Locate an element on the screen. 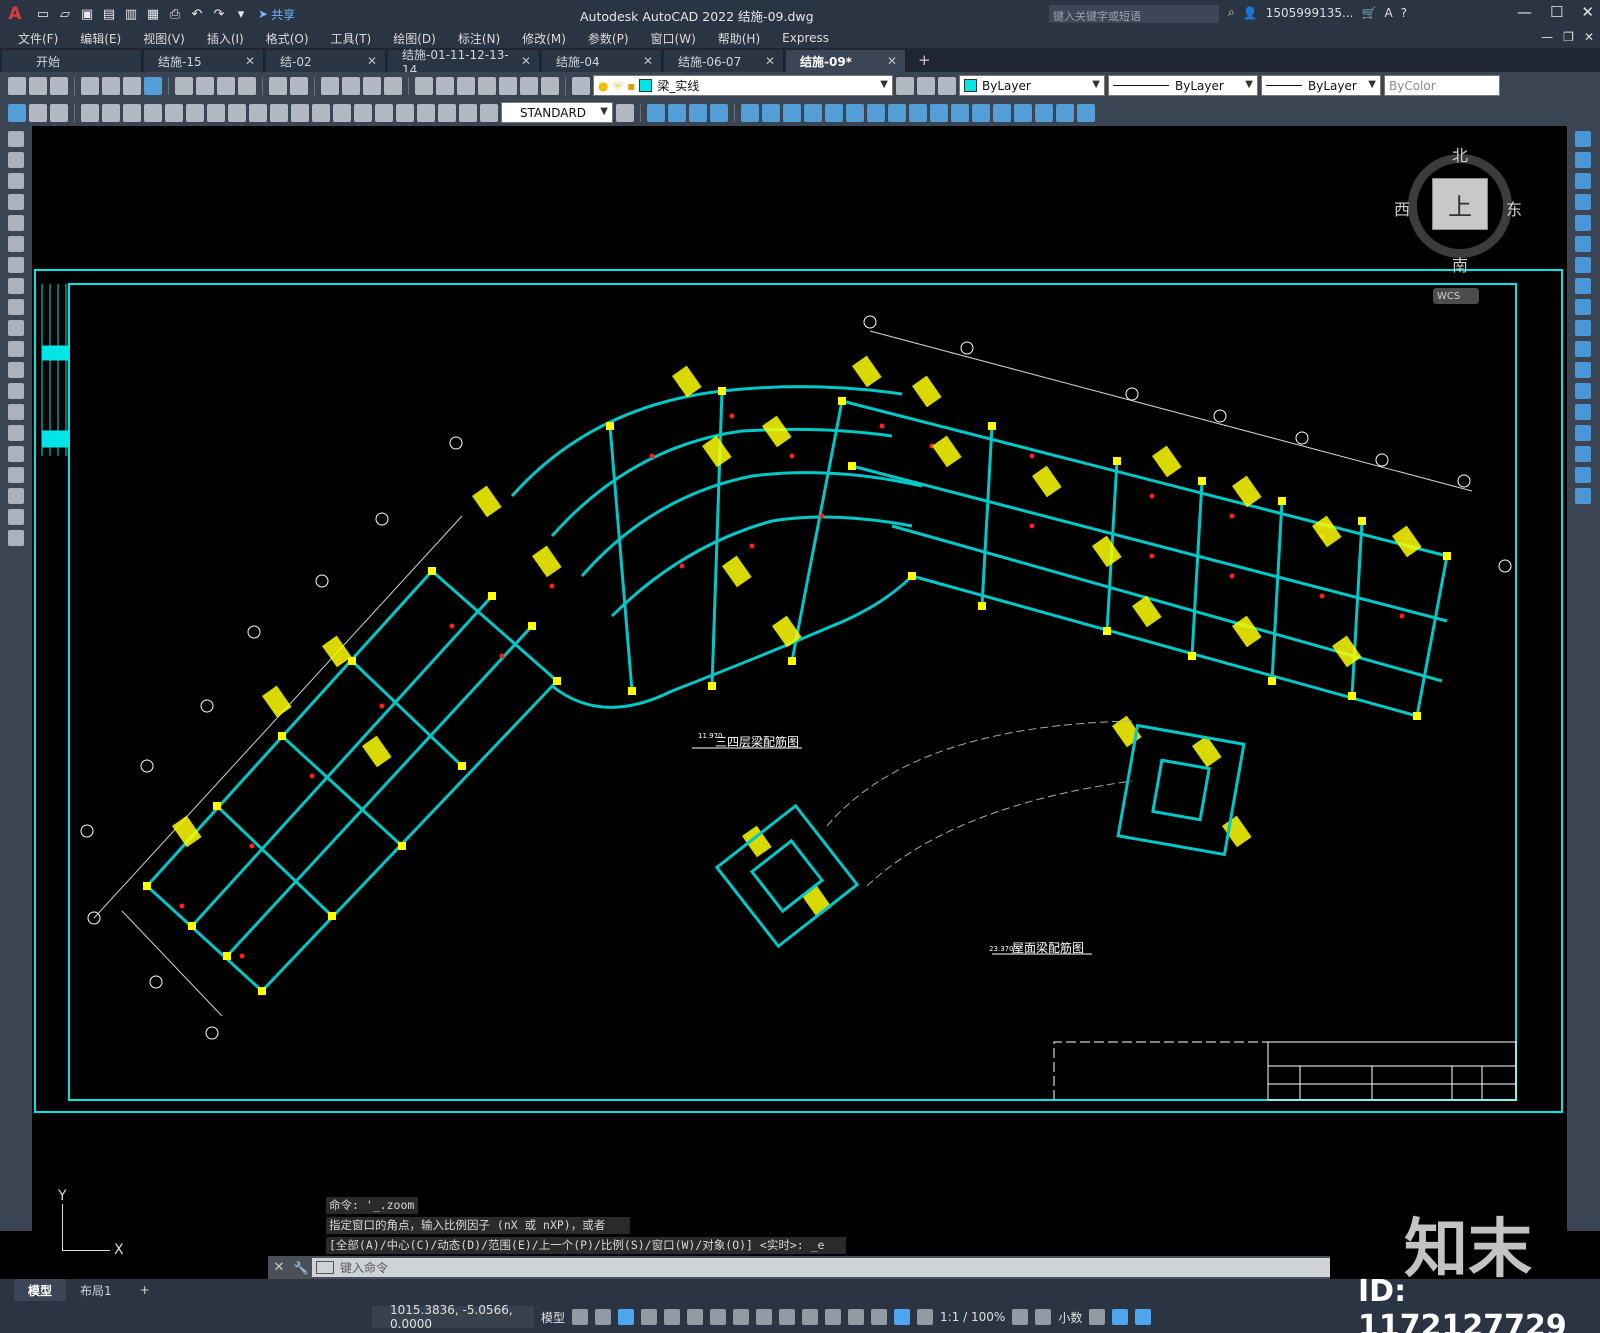 This screenshot has width=1600, height=1333. quick-properties-icon is located at coordinates (1097, 1317).